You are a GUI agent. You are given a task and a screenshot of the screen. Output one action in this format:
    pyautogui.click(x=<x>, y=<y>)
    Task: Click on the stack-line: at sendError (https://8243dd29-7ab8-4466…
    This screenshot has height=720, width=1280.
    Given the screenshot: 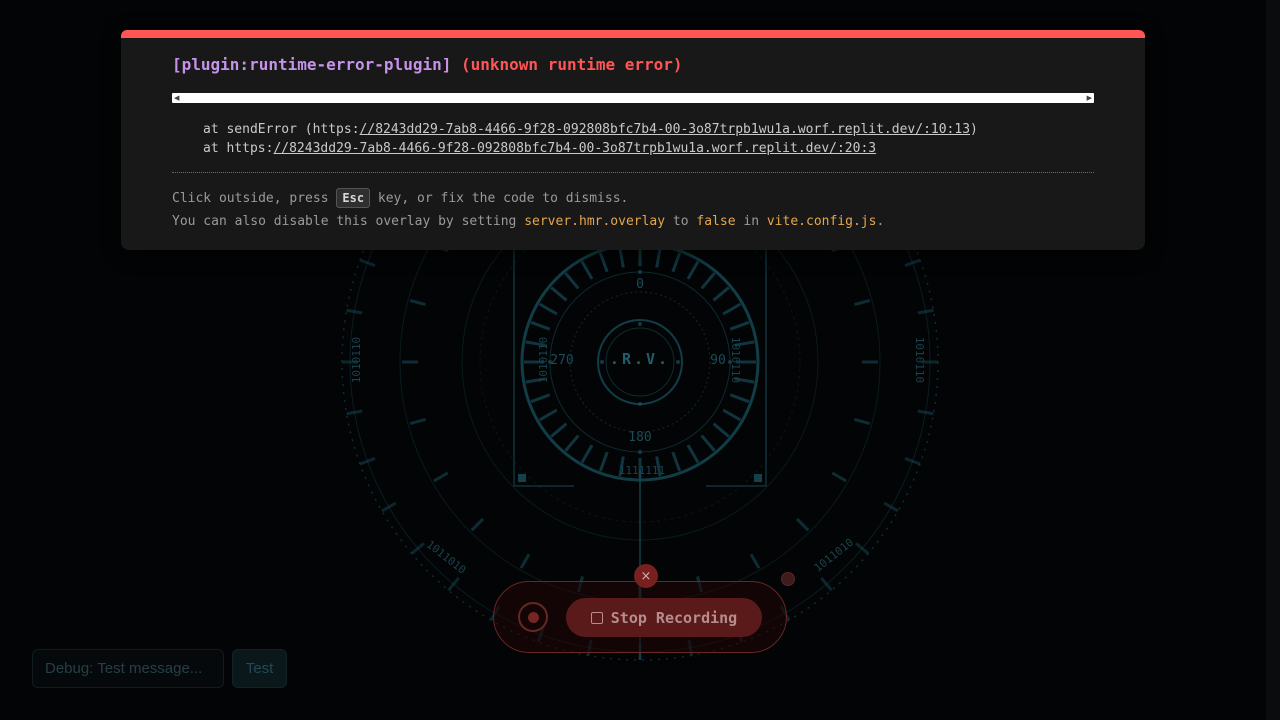 What is the action you would take?
    pyautogui.click(x=648, y=129)
    